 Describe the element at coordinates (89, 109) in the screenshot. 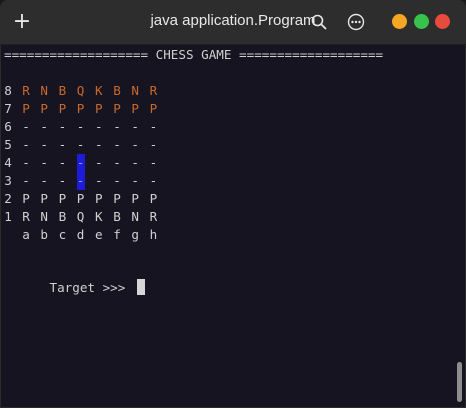

I see `board-rank-7: 7PPPPPPPP` at that location.